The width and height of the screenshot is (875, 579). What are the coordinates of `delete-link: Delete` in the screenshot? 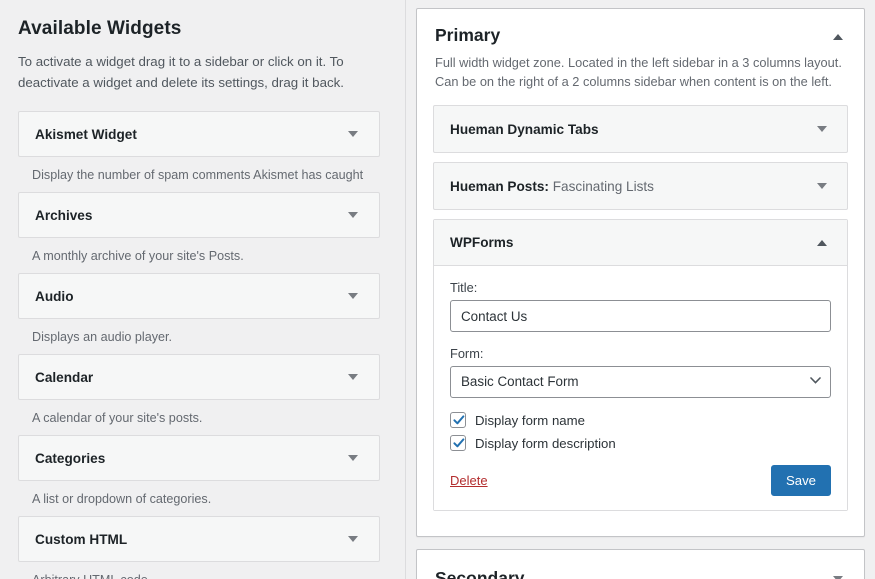 It's located at (469, 480).